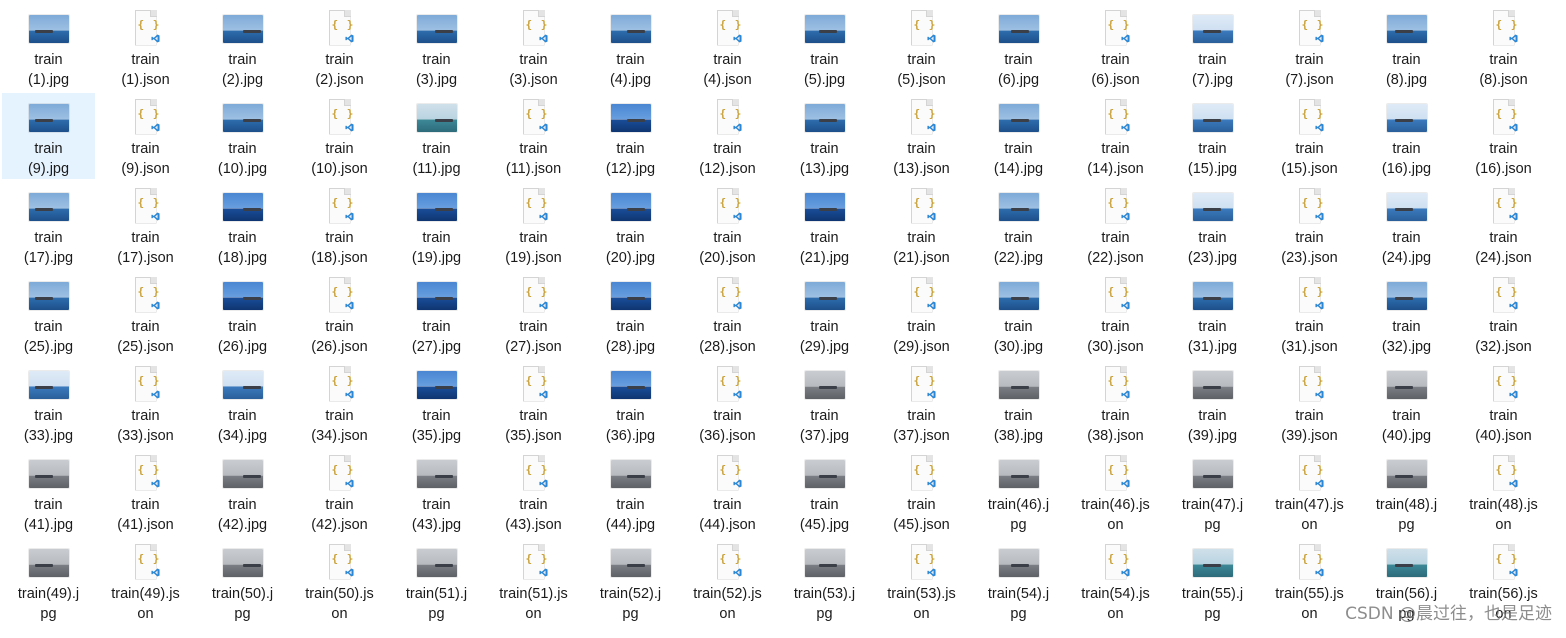 This screenshot has height=638, width=1566. I want to click on file-item-json: { } train (14).json, so click(1115, 136).